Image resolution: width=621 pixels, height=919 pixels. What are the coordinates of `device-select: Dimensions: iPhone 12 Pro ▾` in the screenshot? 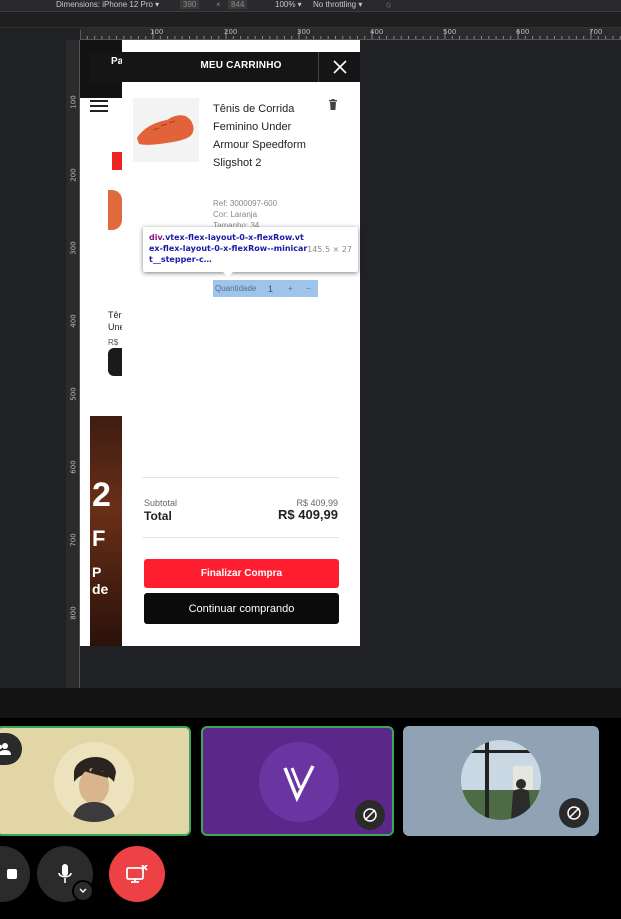 It's located at (107, 5).